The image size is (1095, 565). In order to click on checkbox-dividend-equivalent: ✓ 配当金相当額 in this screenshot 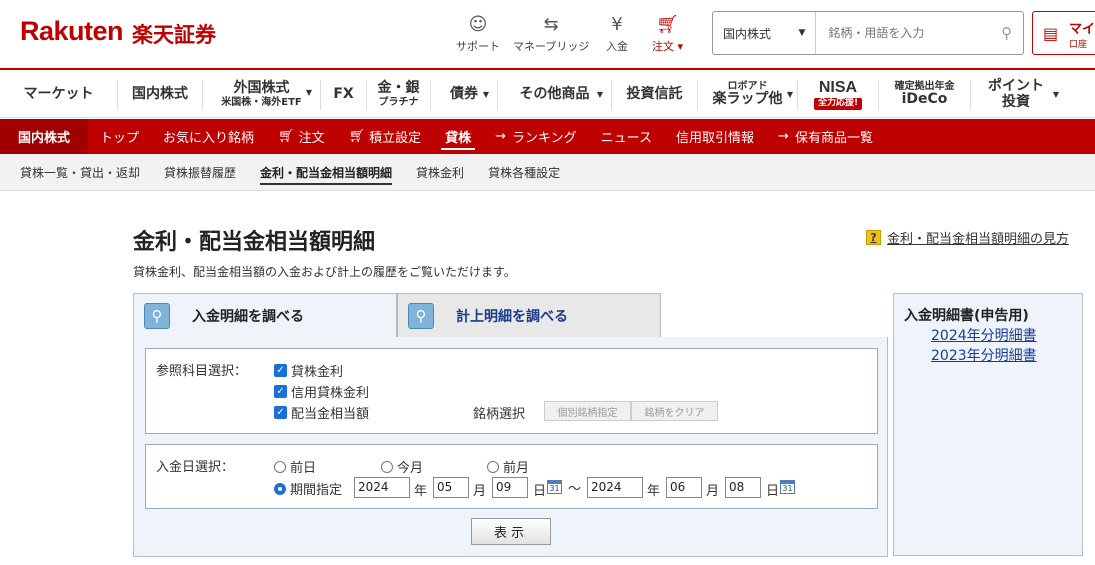, I will do `click(321, 412)`.